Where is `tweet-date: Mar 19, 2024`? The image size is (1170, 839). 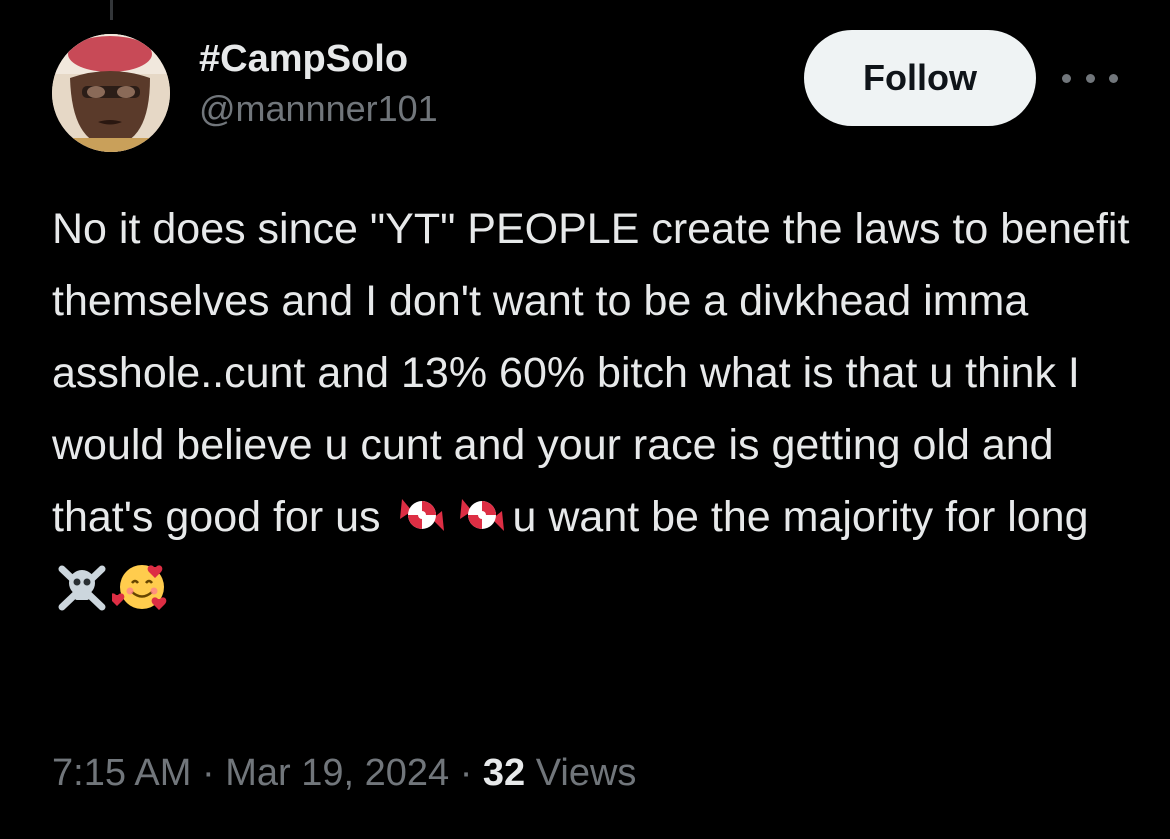 tweet-date: Mar 19, 2024 is located at coordinates (337, 773).